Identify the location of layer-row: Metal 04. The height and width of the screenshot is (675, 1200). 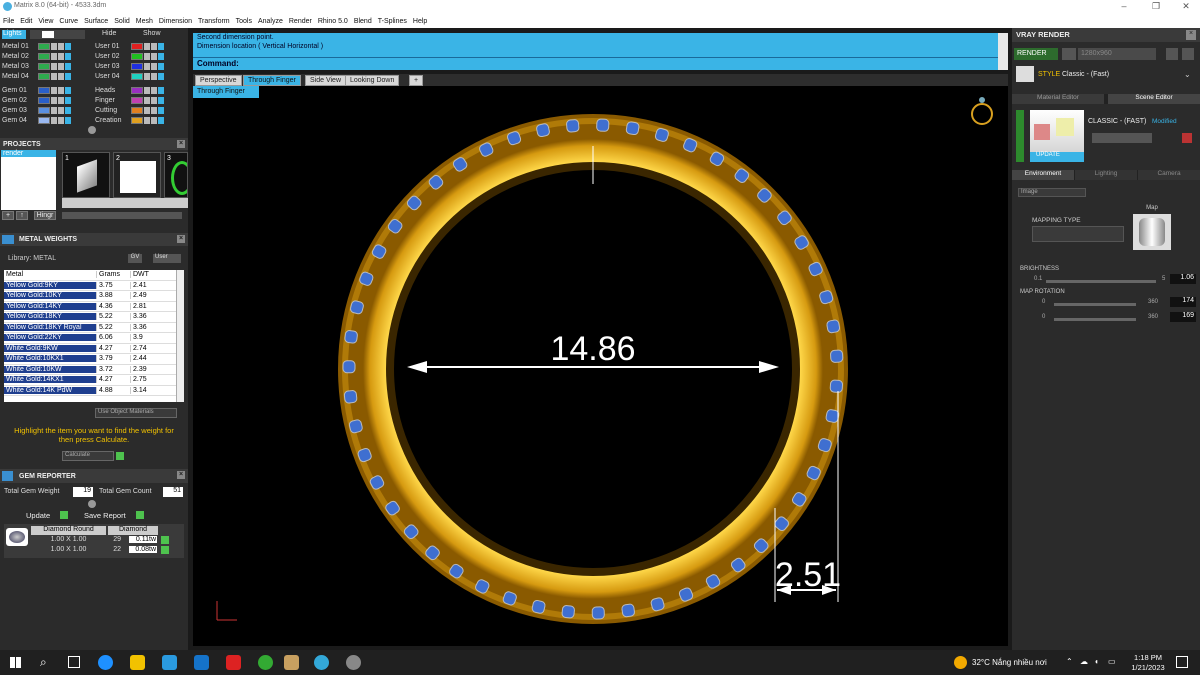
(36, 76).